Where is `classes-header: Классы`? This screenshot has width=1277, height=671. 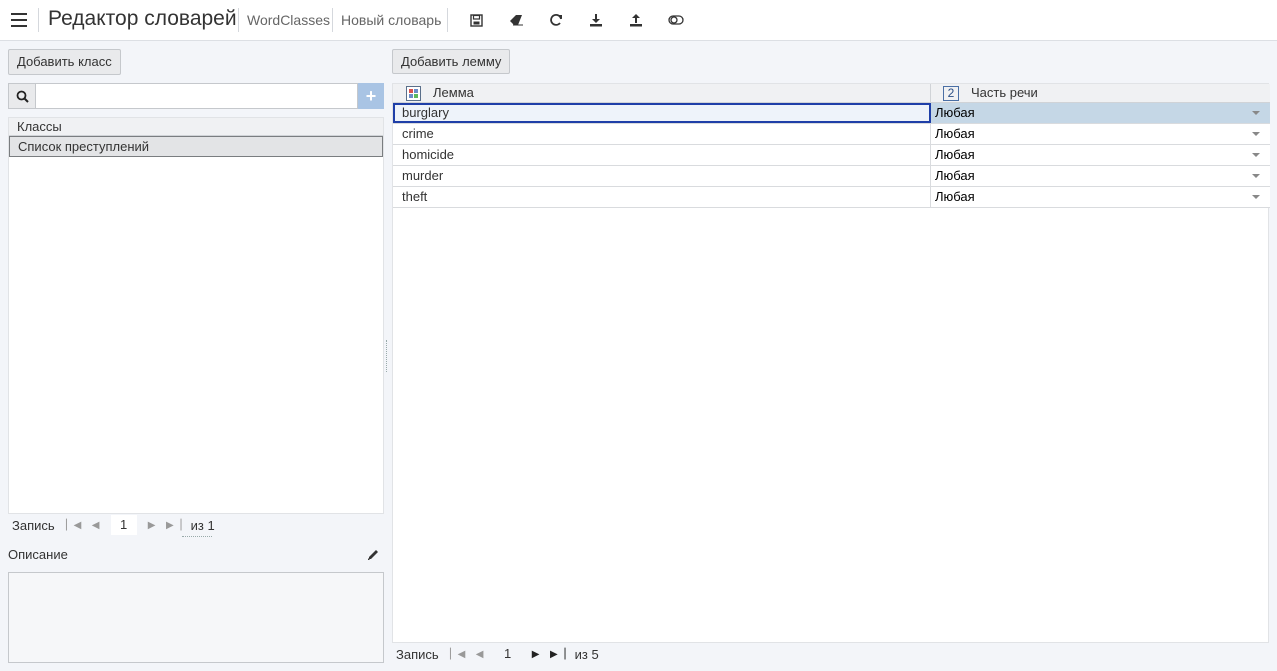
classes-header: Классы is located at coordinates (196, 127).